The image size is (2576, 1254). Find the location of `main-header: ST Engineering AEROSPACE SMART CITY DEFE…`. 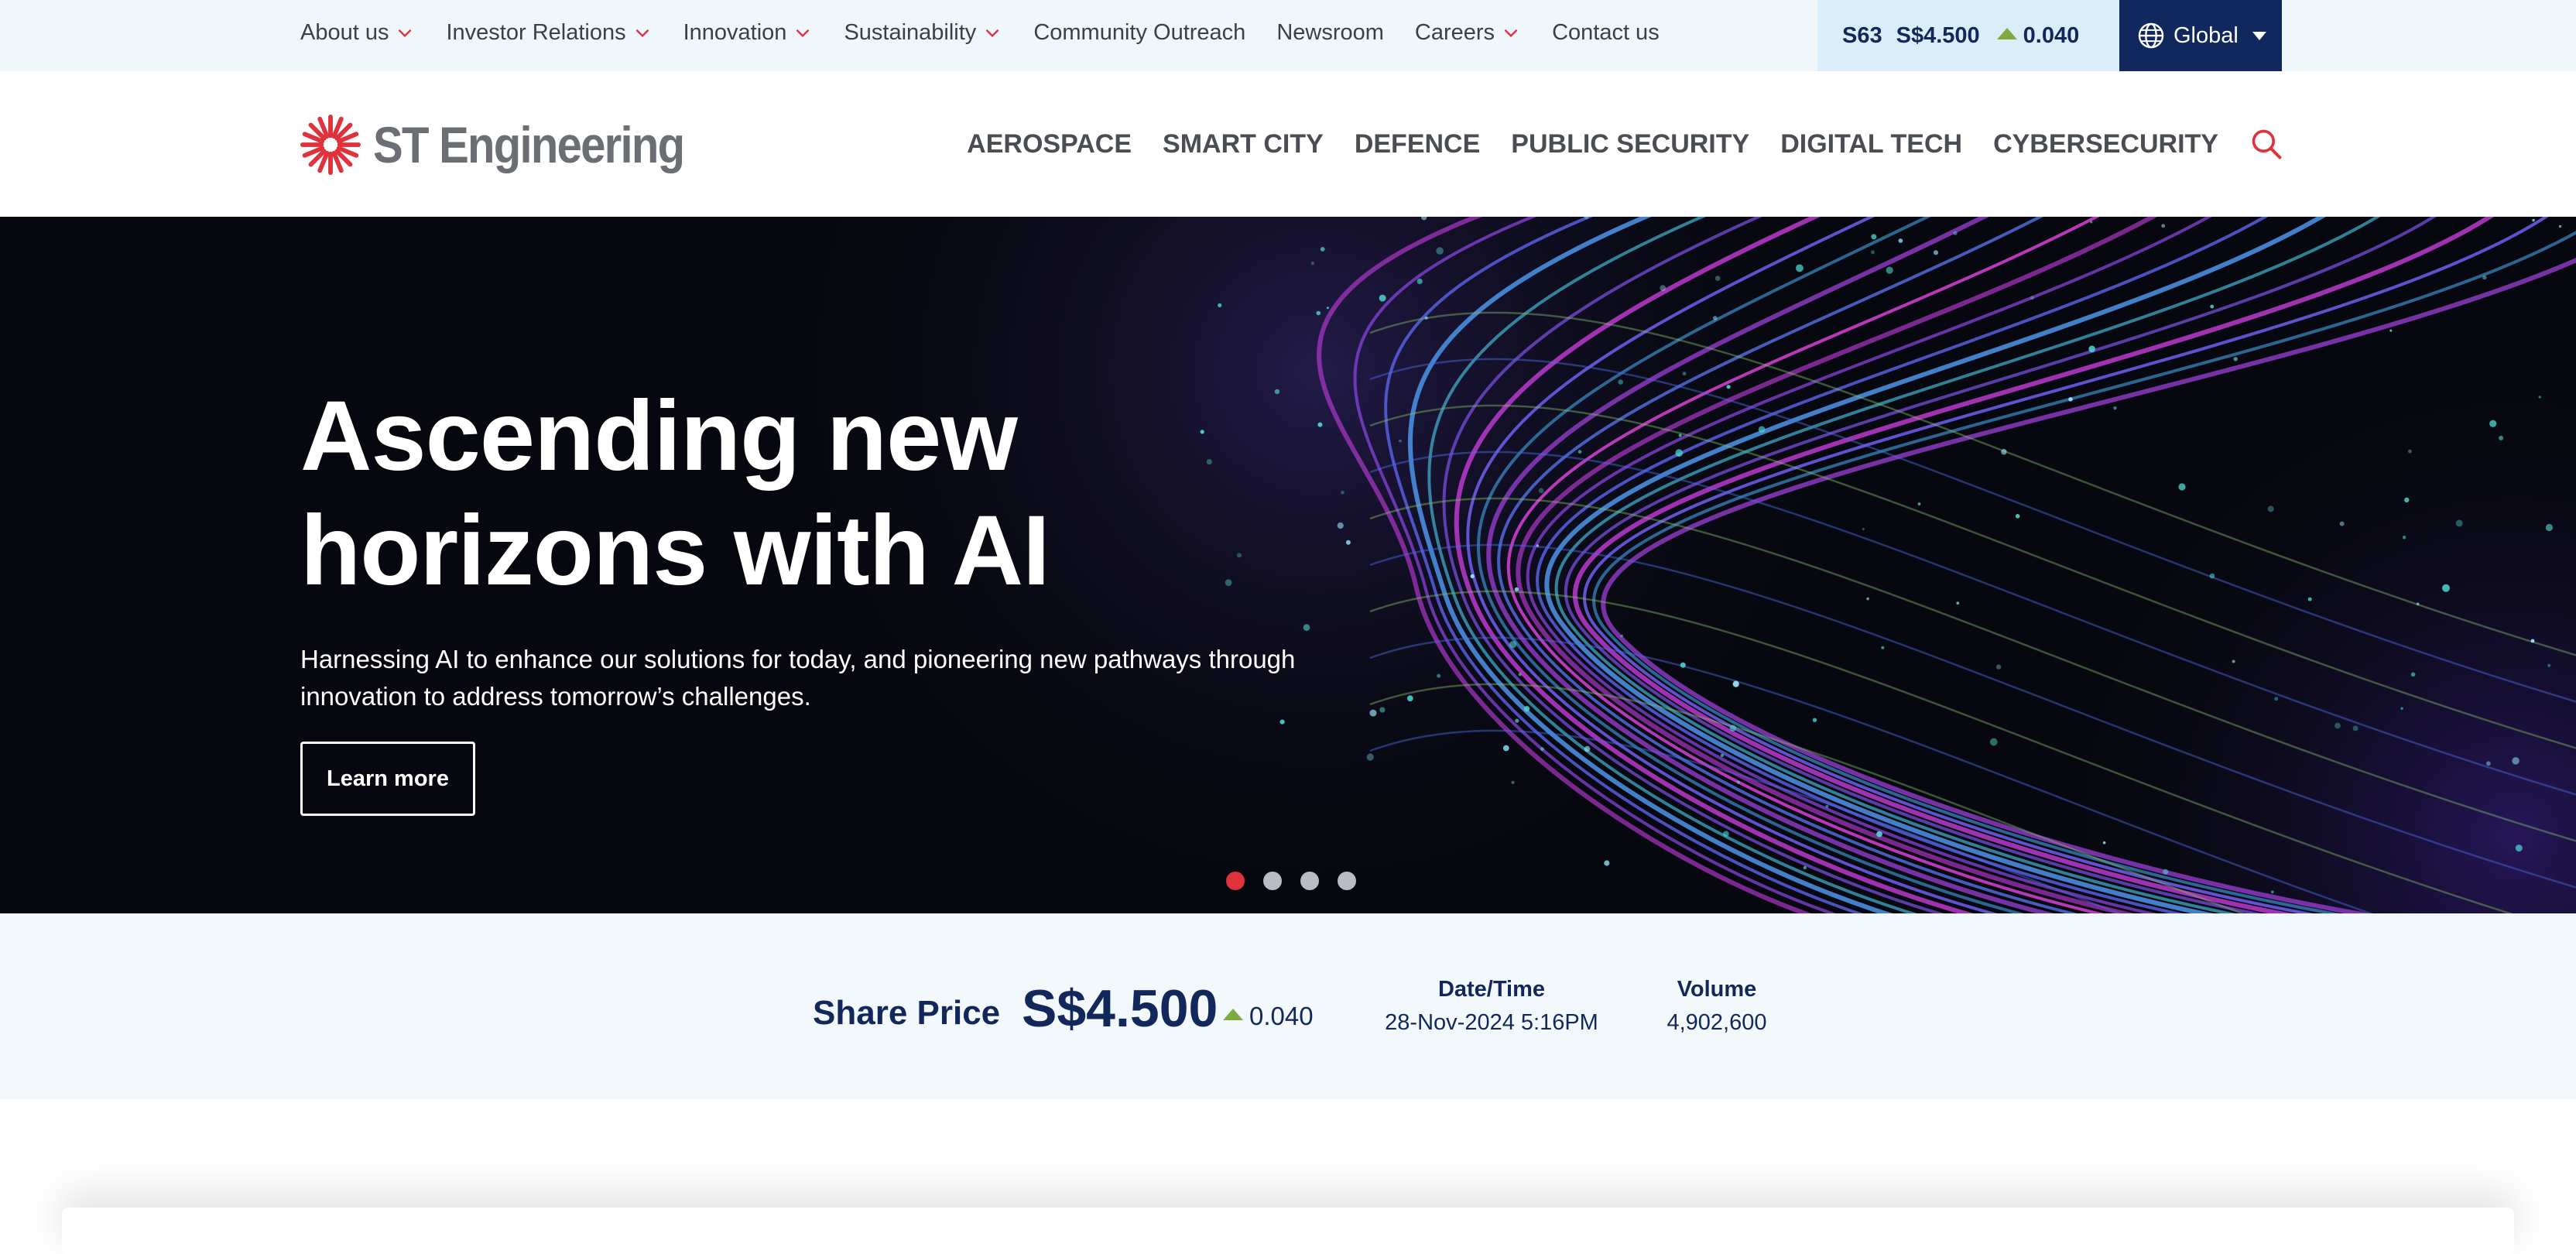

main-header: ST Engineering AEROSPACE SMART CITY DEFE… is located at coordinates (1288, 144).